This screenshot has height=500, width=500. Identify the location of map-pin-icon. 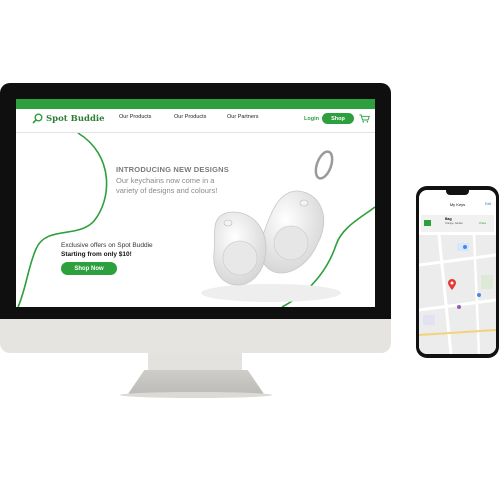
(452, 284).